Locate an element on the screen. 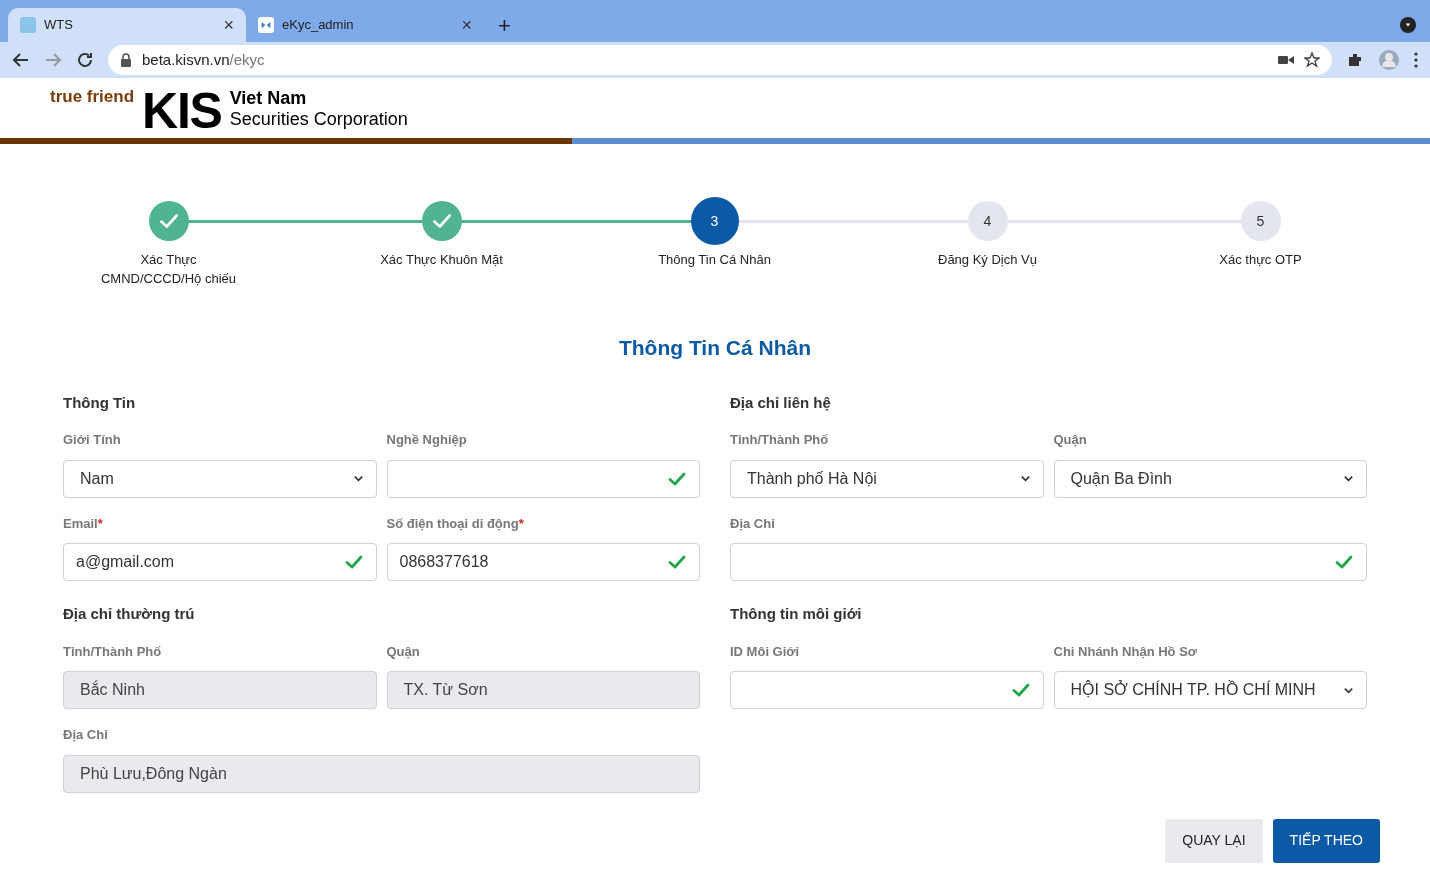 The height and width of the screenshot is (894, 1430). field-label: ID Môi Giới is located at coordinates (765, 651).